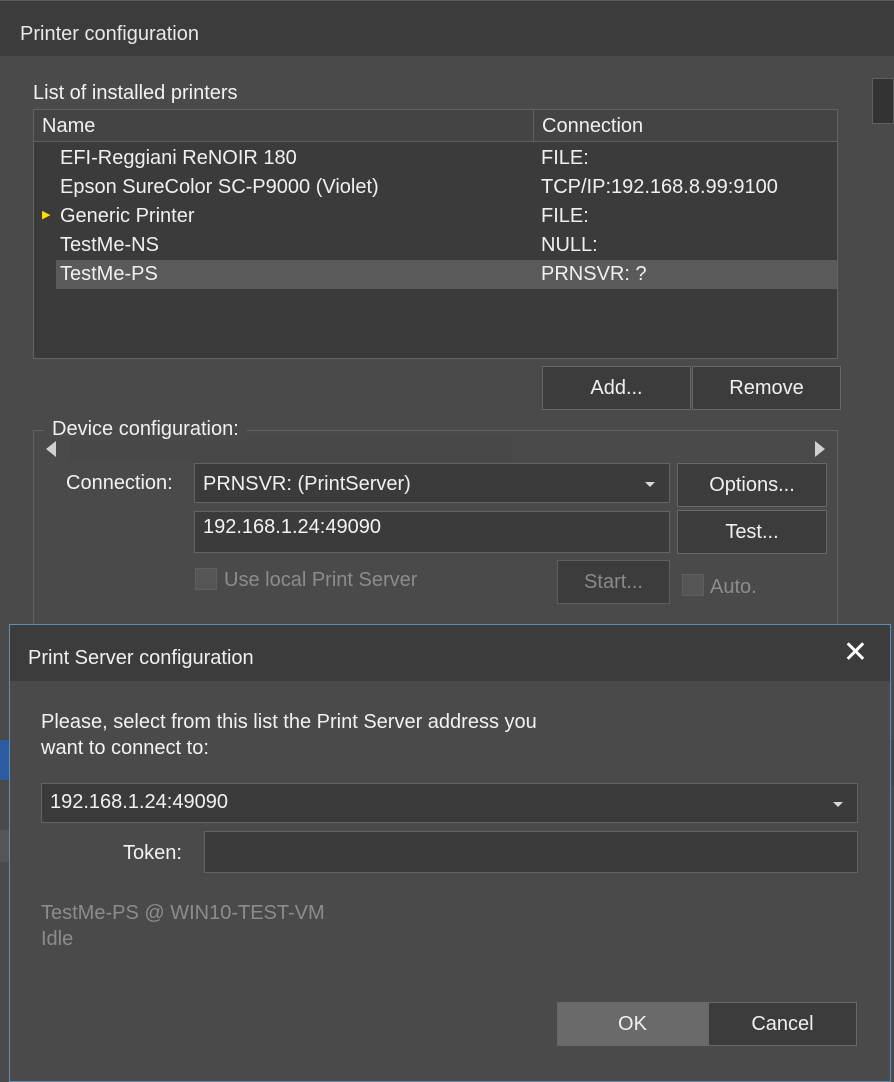 Image resolution: width=894 pixels, height=1082 pixels. I want to click on printer-row: EFI-Reggiani ReNOIR 180 FILE:, so click(446, 158).